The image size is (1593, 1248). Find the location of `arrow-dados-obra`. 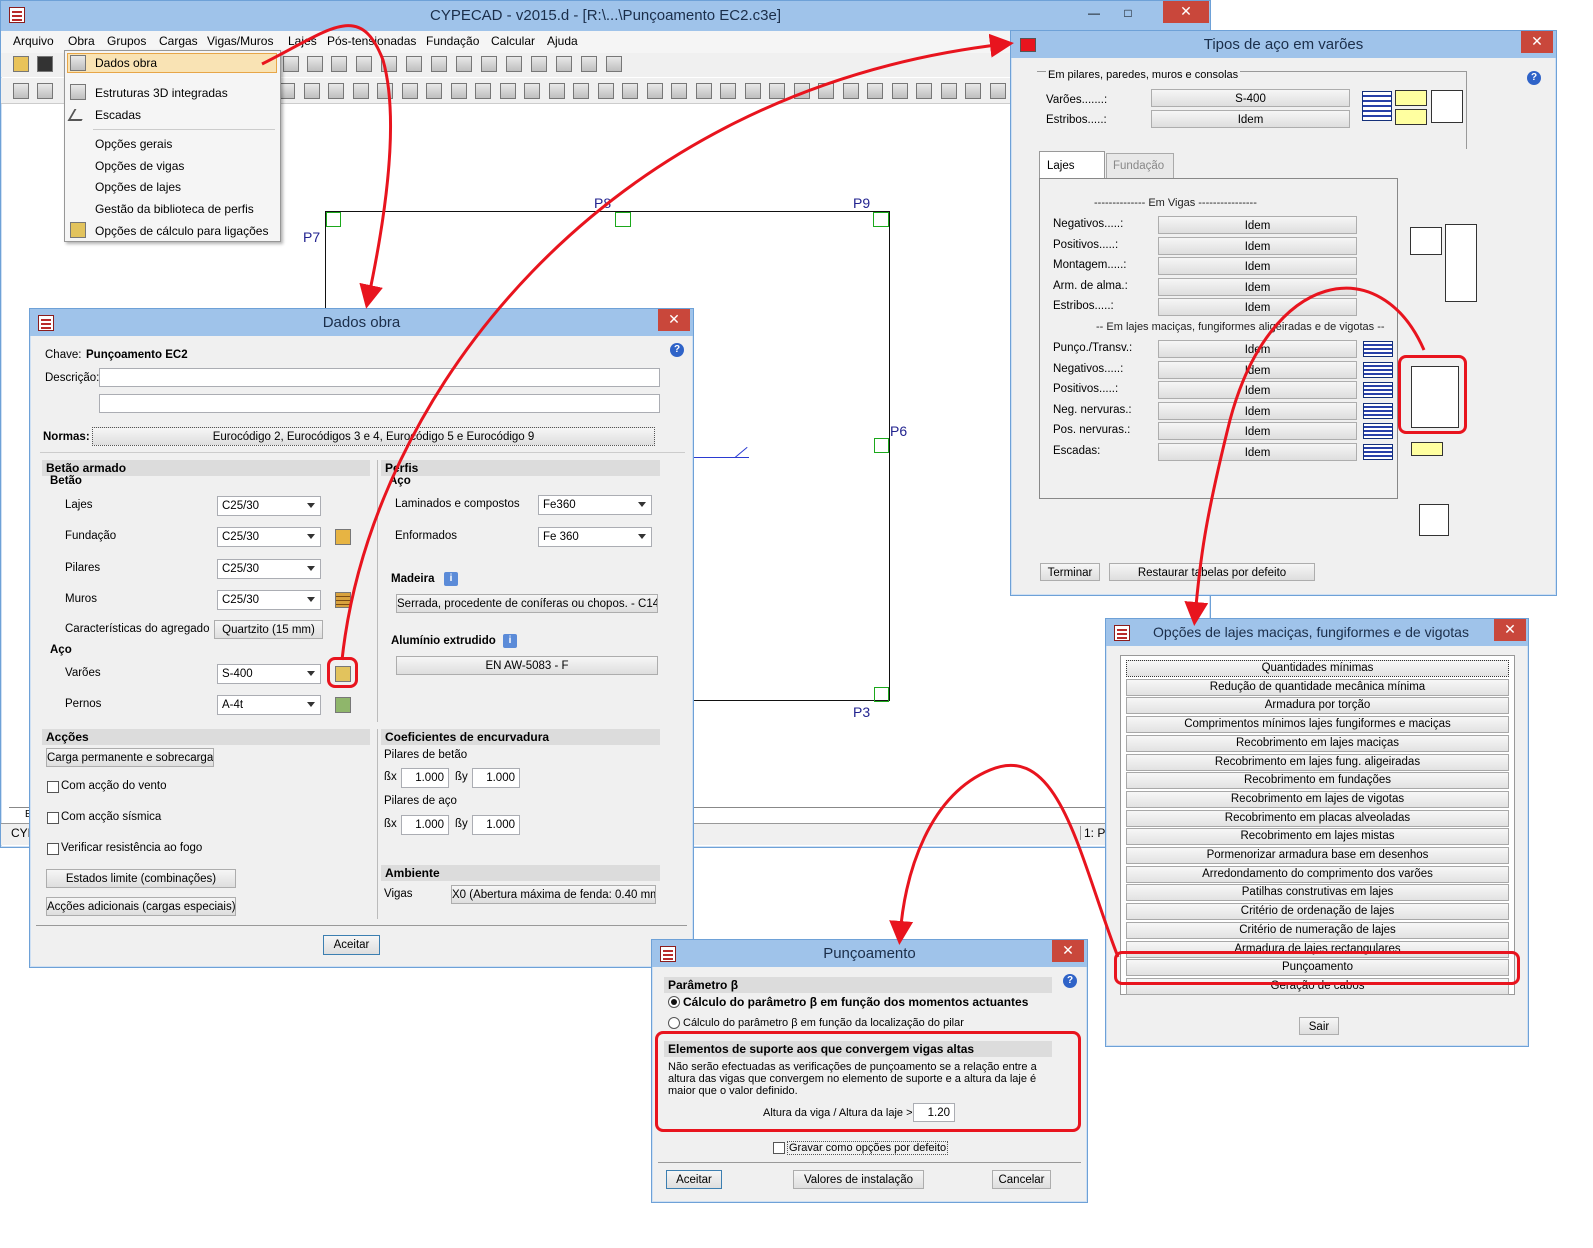

arrow-dados-obra is located at coordinates (326, 166).